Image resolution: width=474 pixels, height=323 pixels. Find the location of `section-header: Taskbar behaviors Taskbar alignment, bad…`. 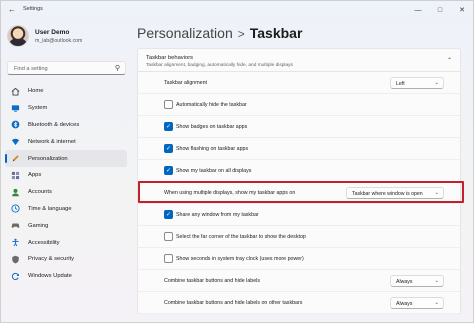

section-header: Taskbar behaviors Taskbar alignment, bad… is located at coordinates (299, 60).